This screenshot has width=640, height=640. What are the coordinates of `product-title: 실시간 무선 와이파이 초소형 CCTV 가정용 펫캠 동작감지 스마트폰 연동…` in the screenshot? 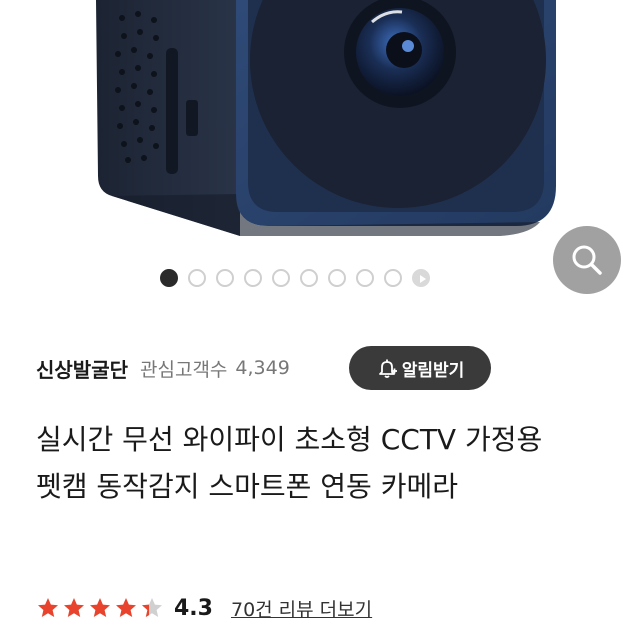 It's located at (289, 463).